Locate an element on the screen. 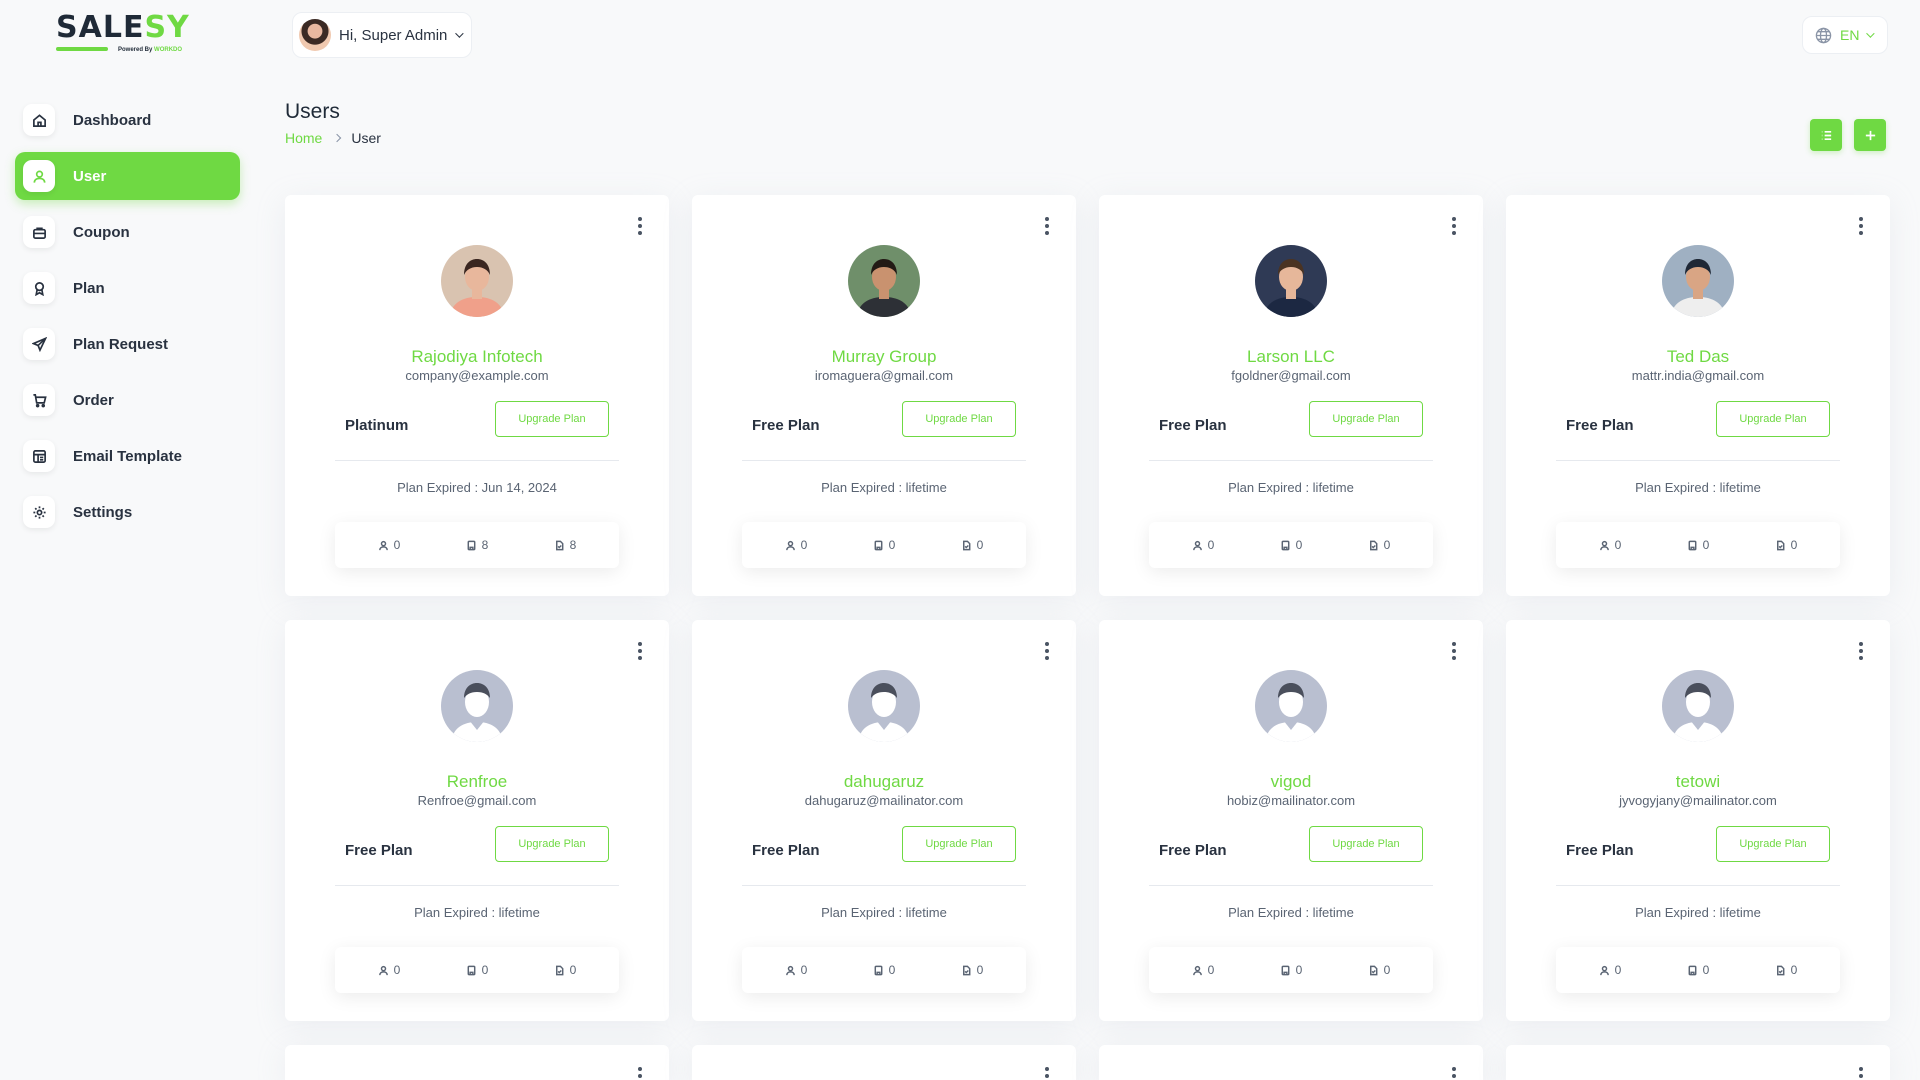 This screenshot has height=1080, width=1920. user-email: fgoldner@gmail.com is located at coordinates (1291, 375).